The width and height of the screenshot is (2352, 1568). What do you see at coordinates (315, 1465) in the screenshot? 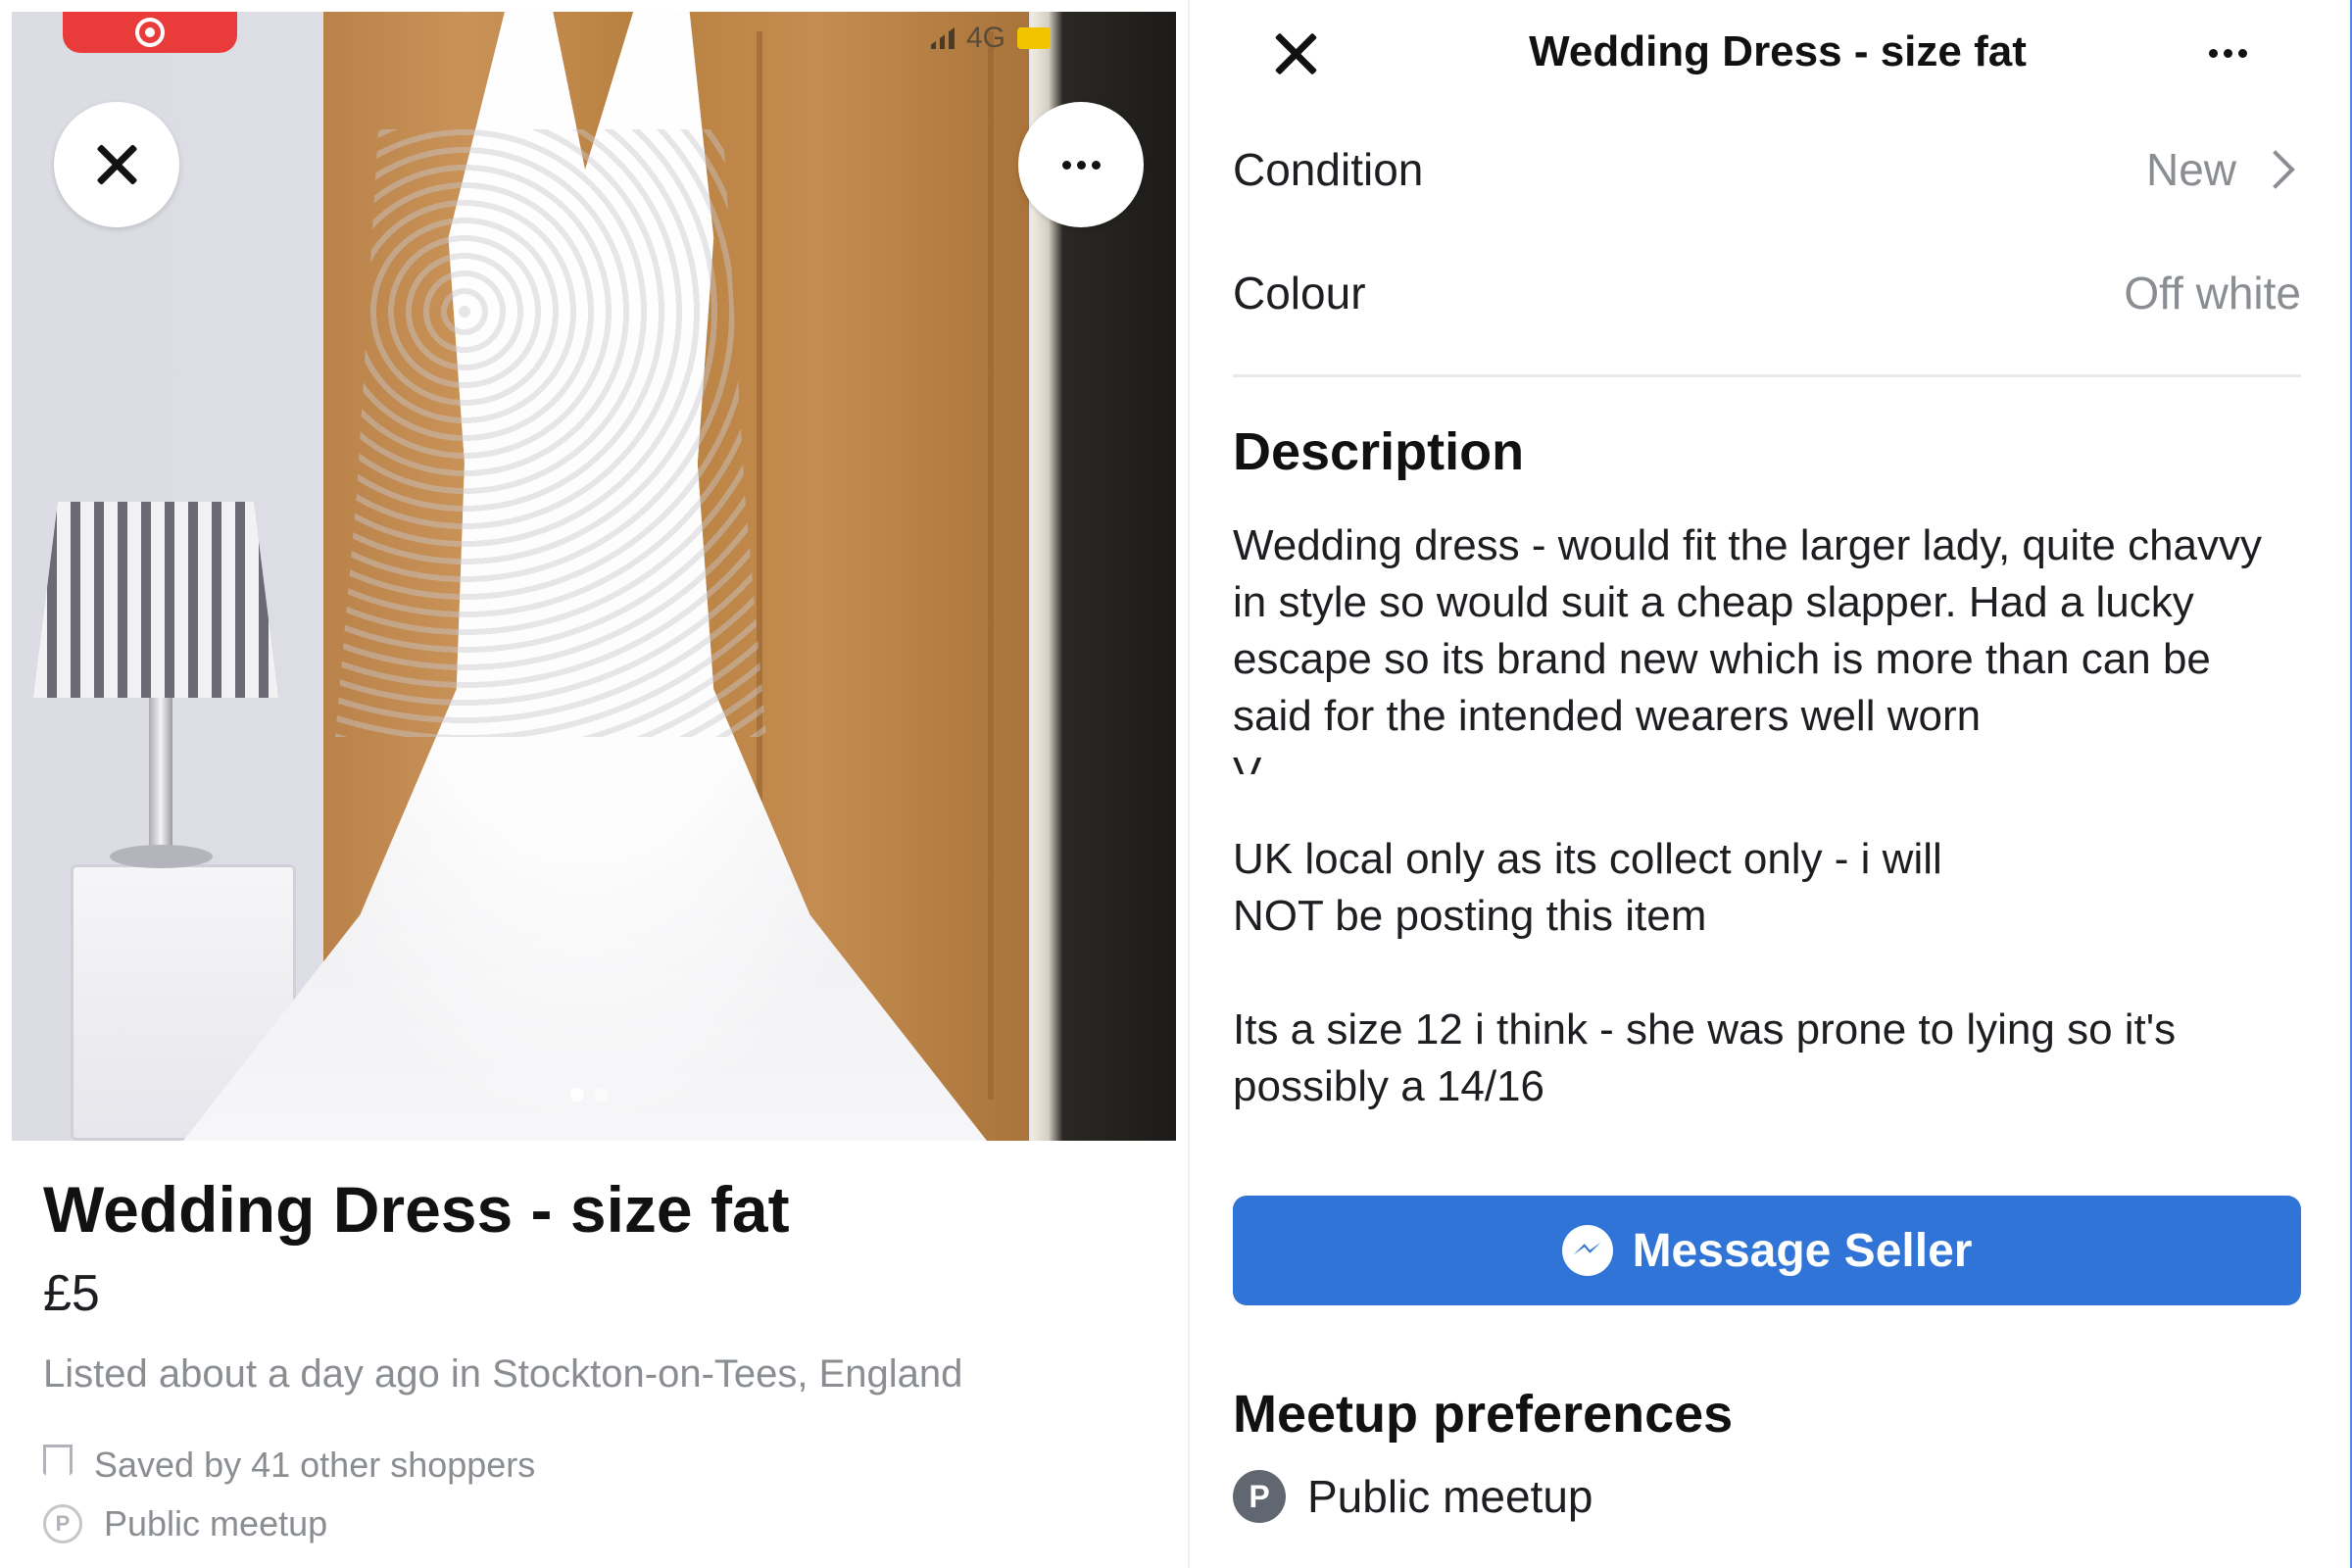
I see `saved-count-text: Saved by 41 other shoppers` at bounding box center [315, 1465].